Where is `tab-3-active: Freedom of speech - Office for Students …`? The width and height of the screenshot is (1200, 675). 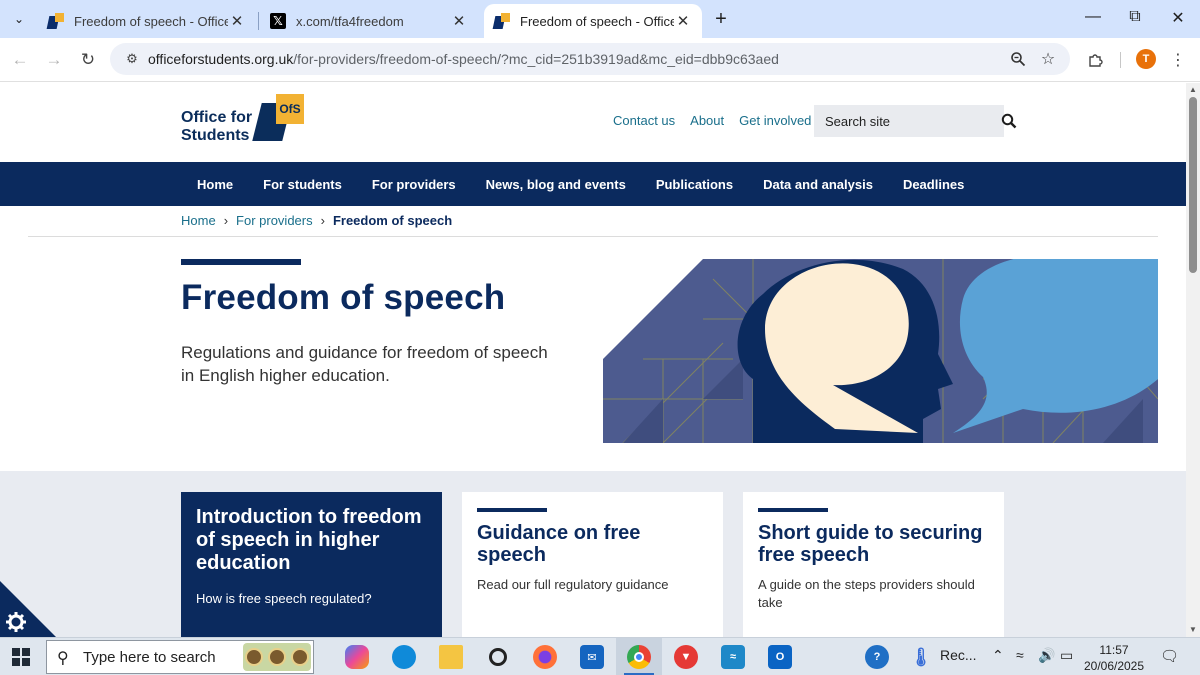 tab-3-active: Freedom of speech - Office for Students … is located at coordinates (593, 21).